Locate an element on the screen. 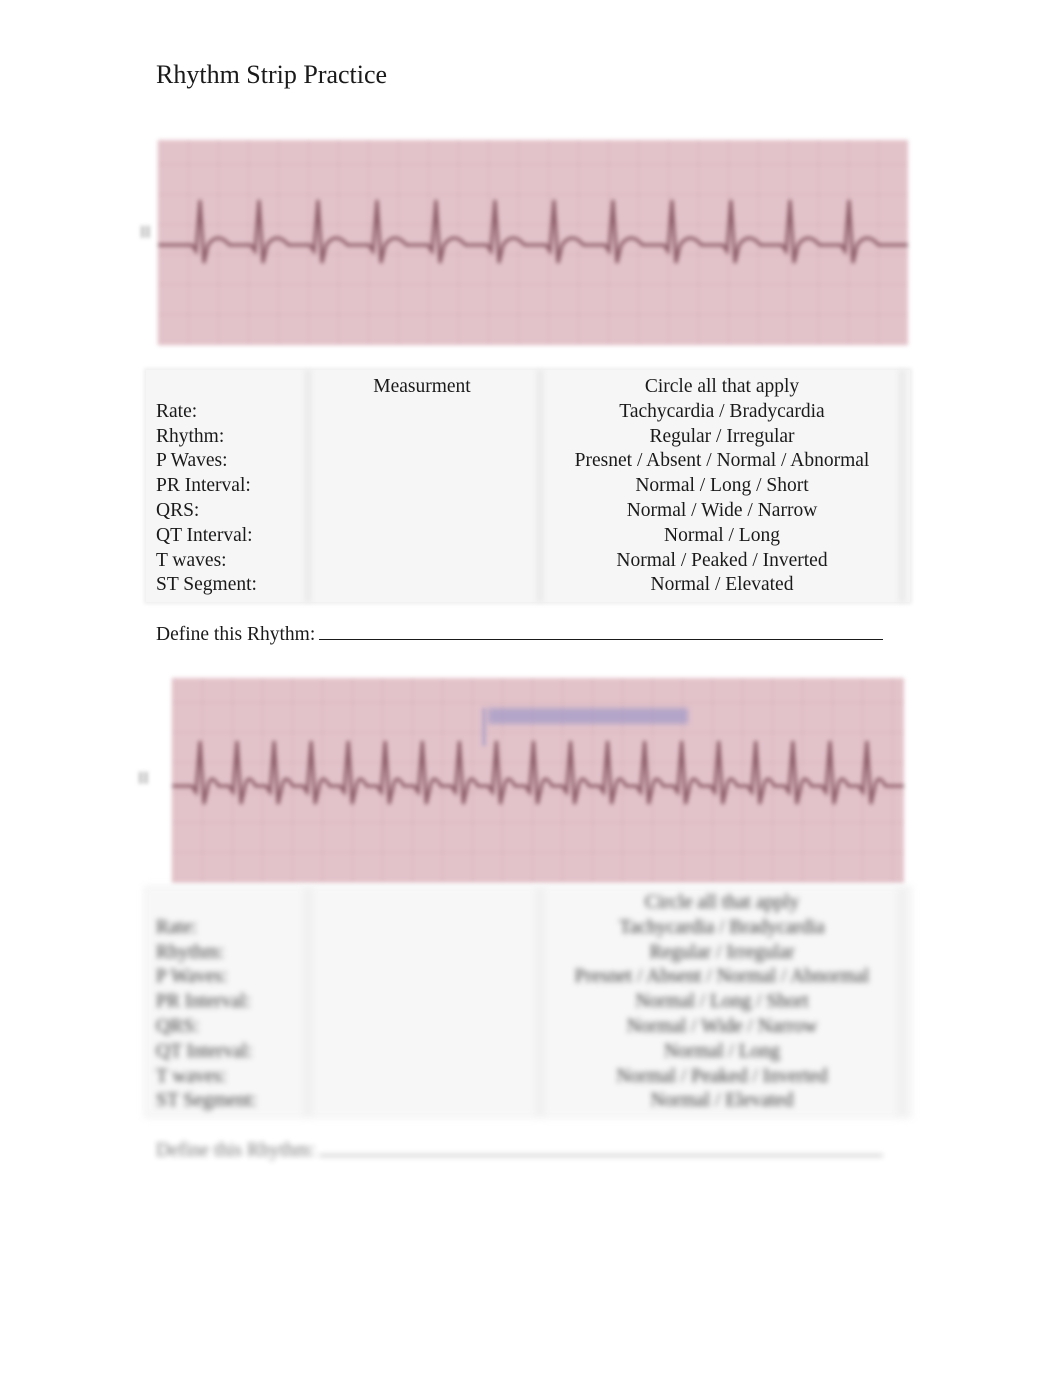 The height and width of the screenshot is (1376, 1062). define-rhythm-line: Define this Rhythm: is located at coordinates (520, 633).